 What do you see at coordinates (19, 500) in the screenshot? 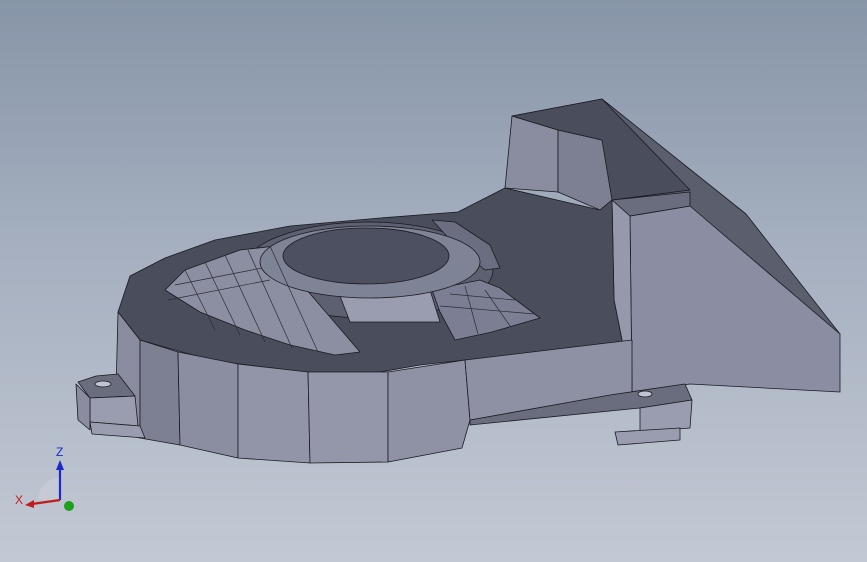
I see `x-axis-label: X` at bounding box center [19, 500].